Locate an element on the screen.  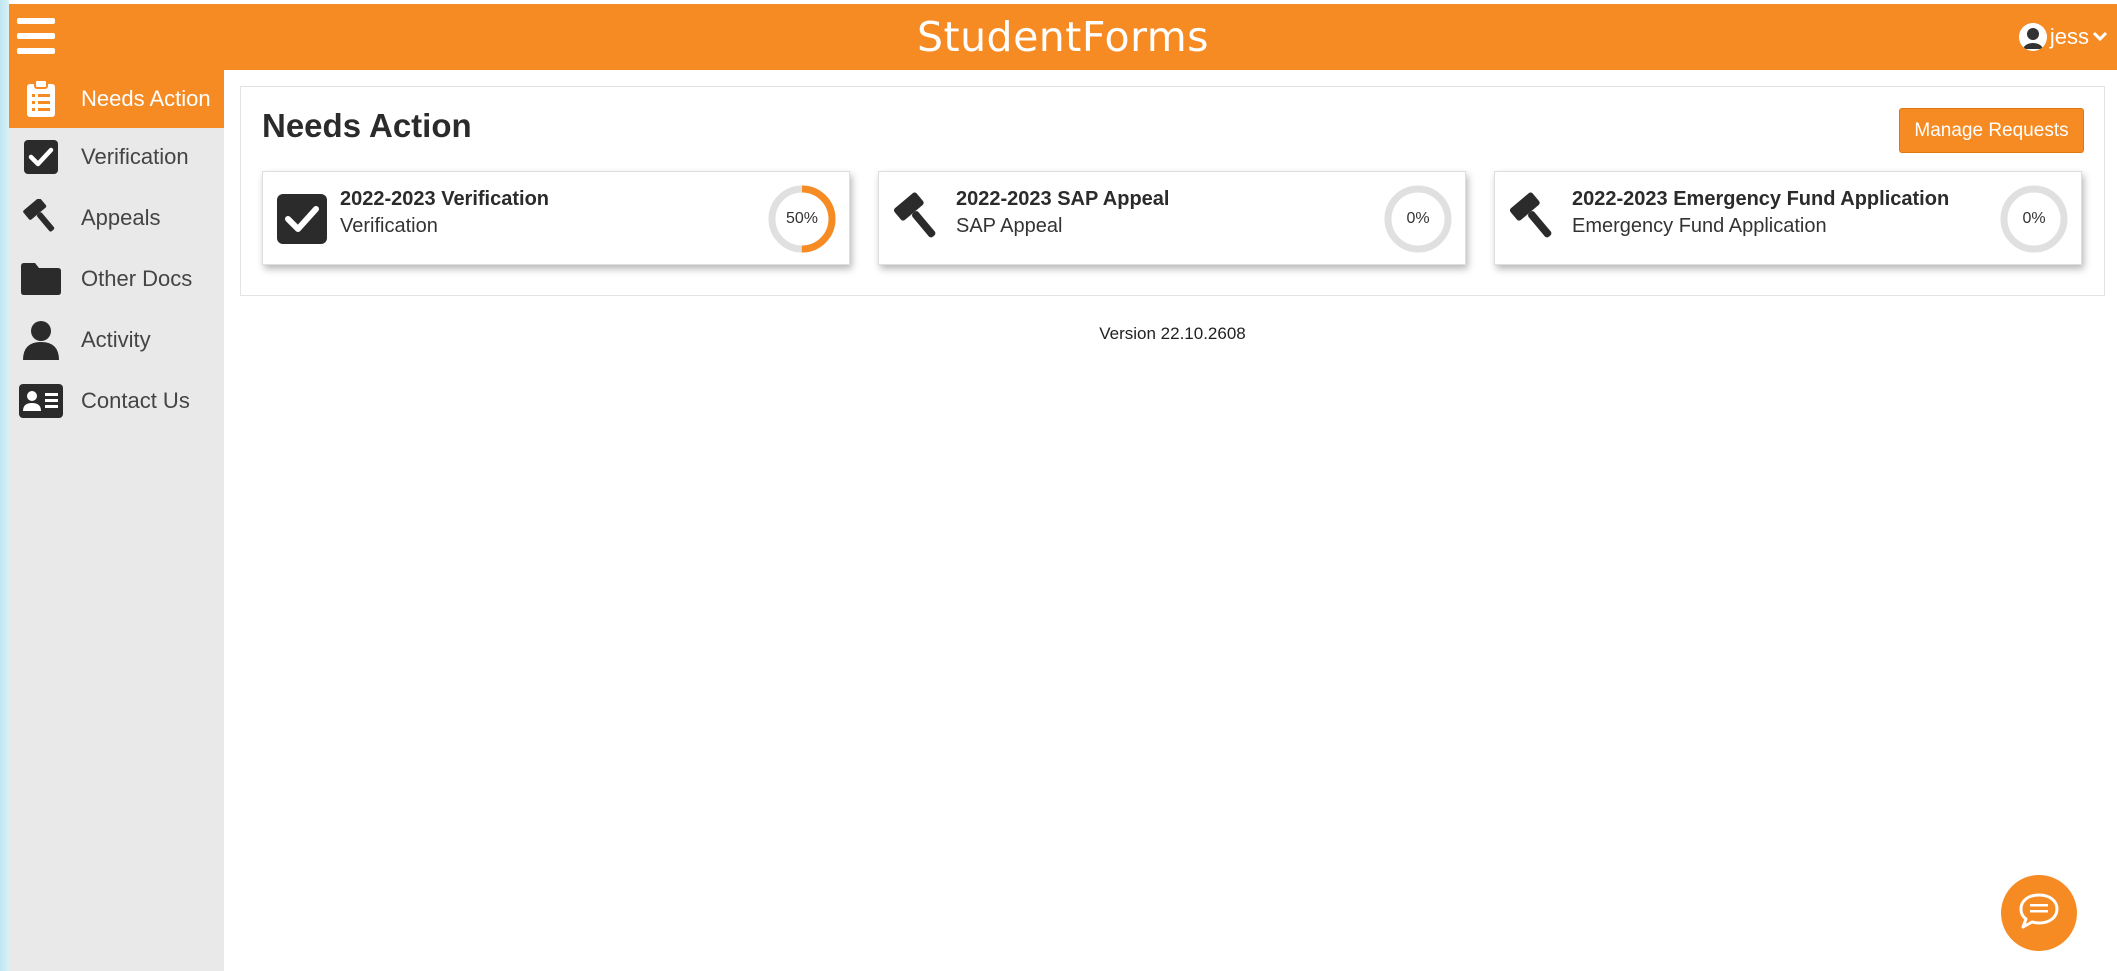
user-name: jess is located at coordinates (2069, 36).